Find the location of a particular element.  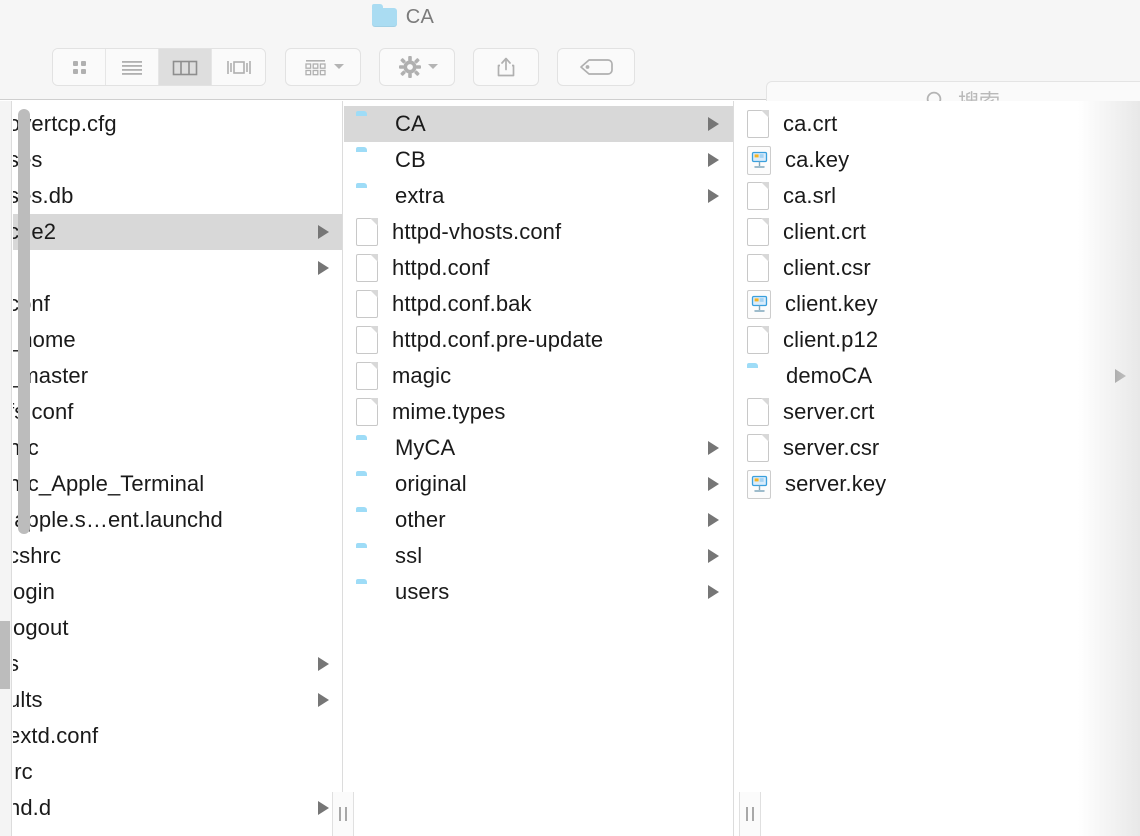

file-name: login is located at coordinates (34, 591).